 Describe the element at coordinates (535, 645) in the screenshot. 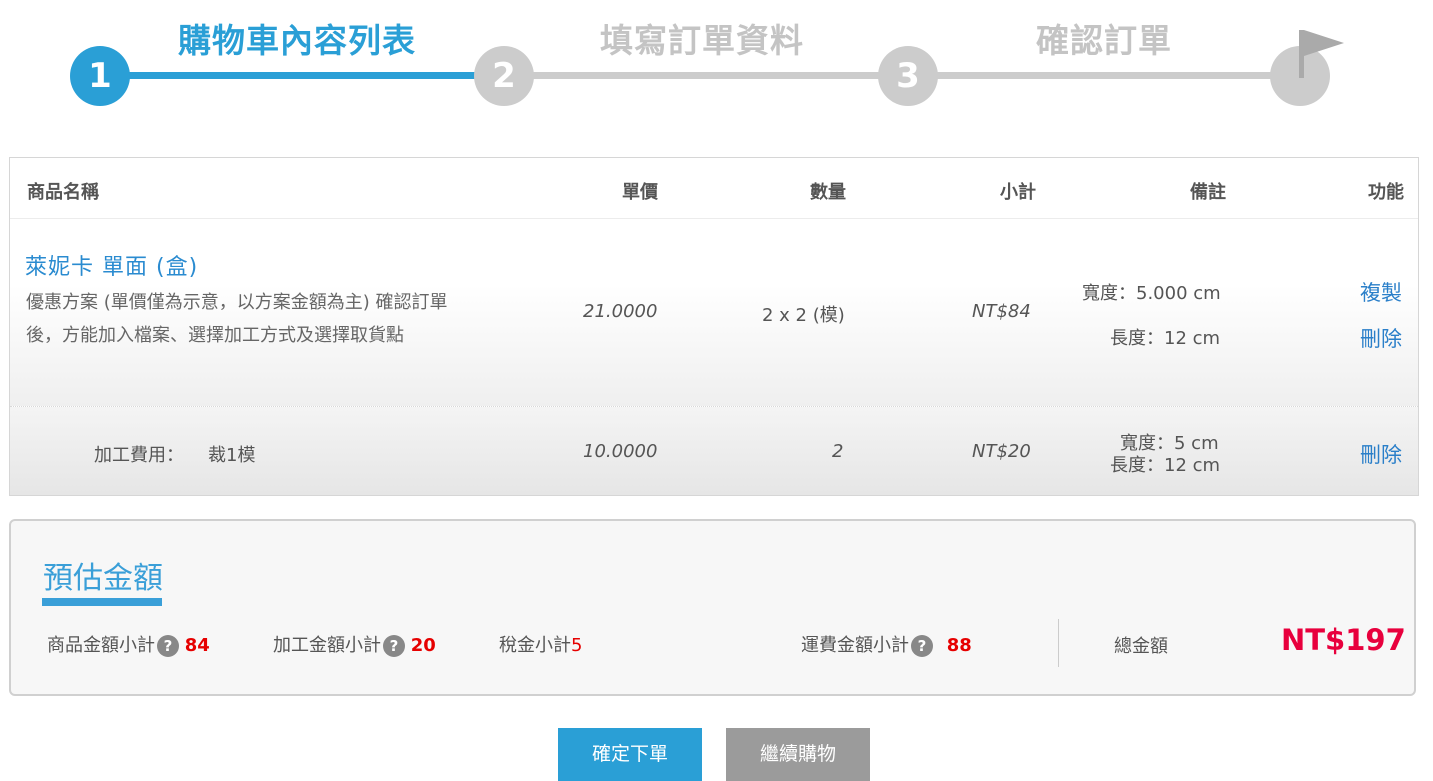

I see `tax-label: 稅金小計` at that location.